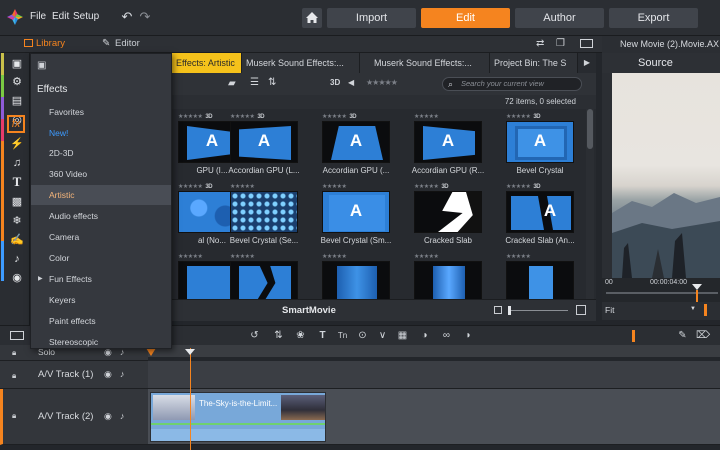 This screenshot has width=720, height=450. I want to click on undo-clip-icon: ↺, so click(254, 335).